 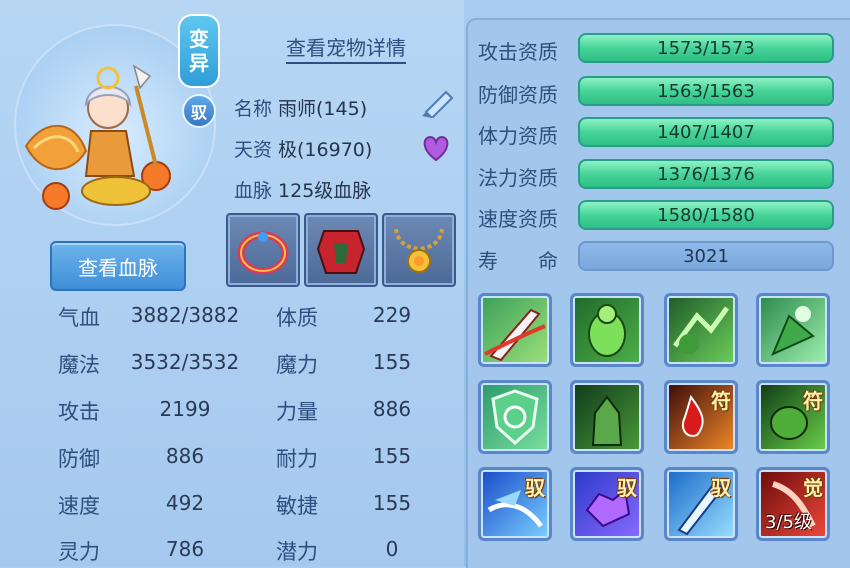 I want to click on sword-slash-icon, so click(x=515, y=335).